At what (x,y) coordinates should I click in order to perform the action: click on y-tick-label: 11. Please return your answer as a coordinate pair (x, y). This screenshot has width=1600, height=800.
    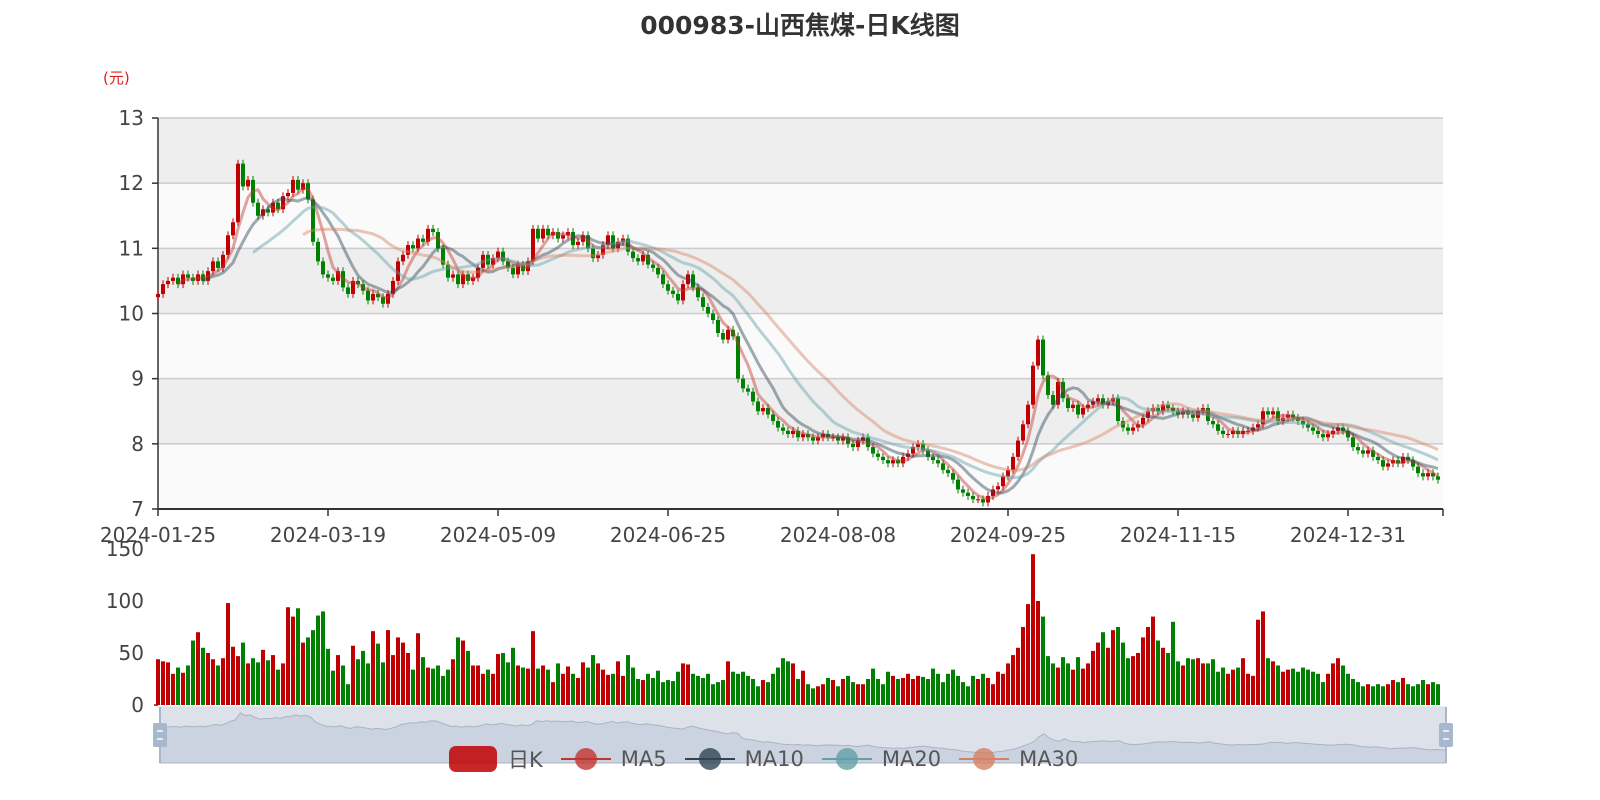
    Looking at the image, I should click on (131, 248).